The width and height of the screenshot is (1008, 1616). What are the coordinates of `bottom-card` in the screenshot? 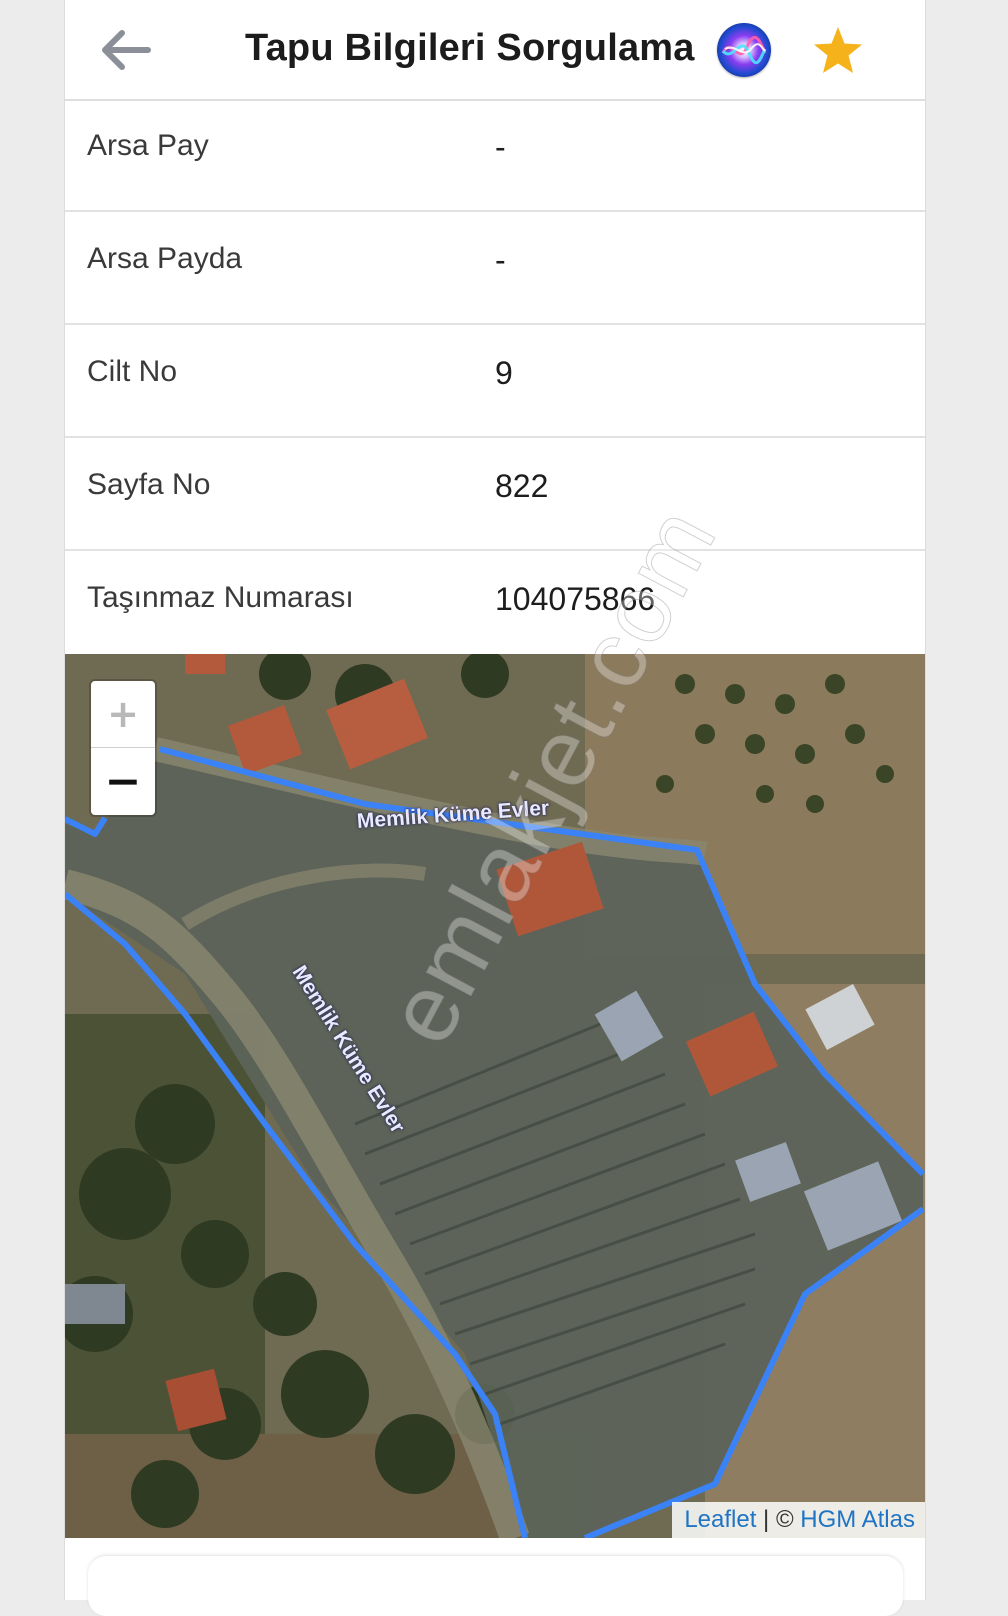 It's located at (495, 1586).